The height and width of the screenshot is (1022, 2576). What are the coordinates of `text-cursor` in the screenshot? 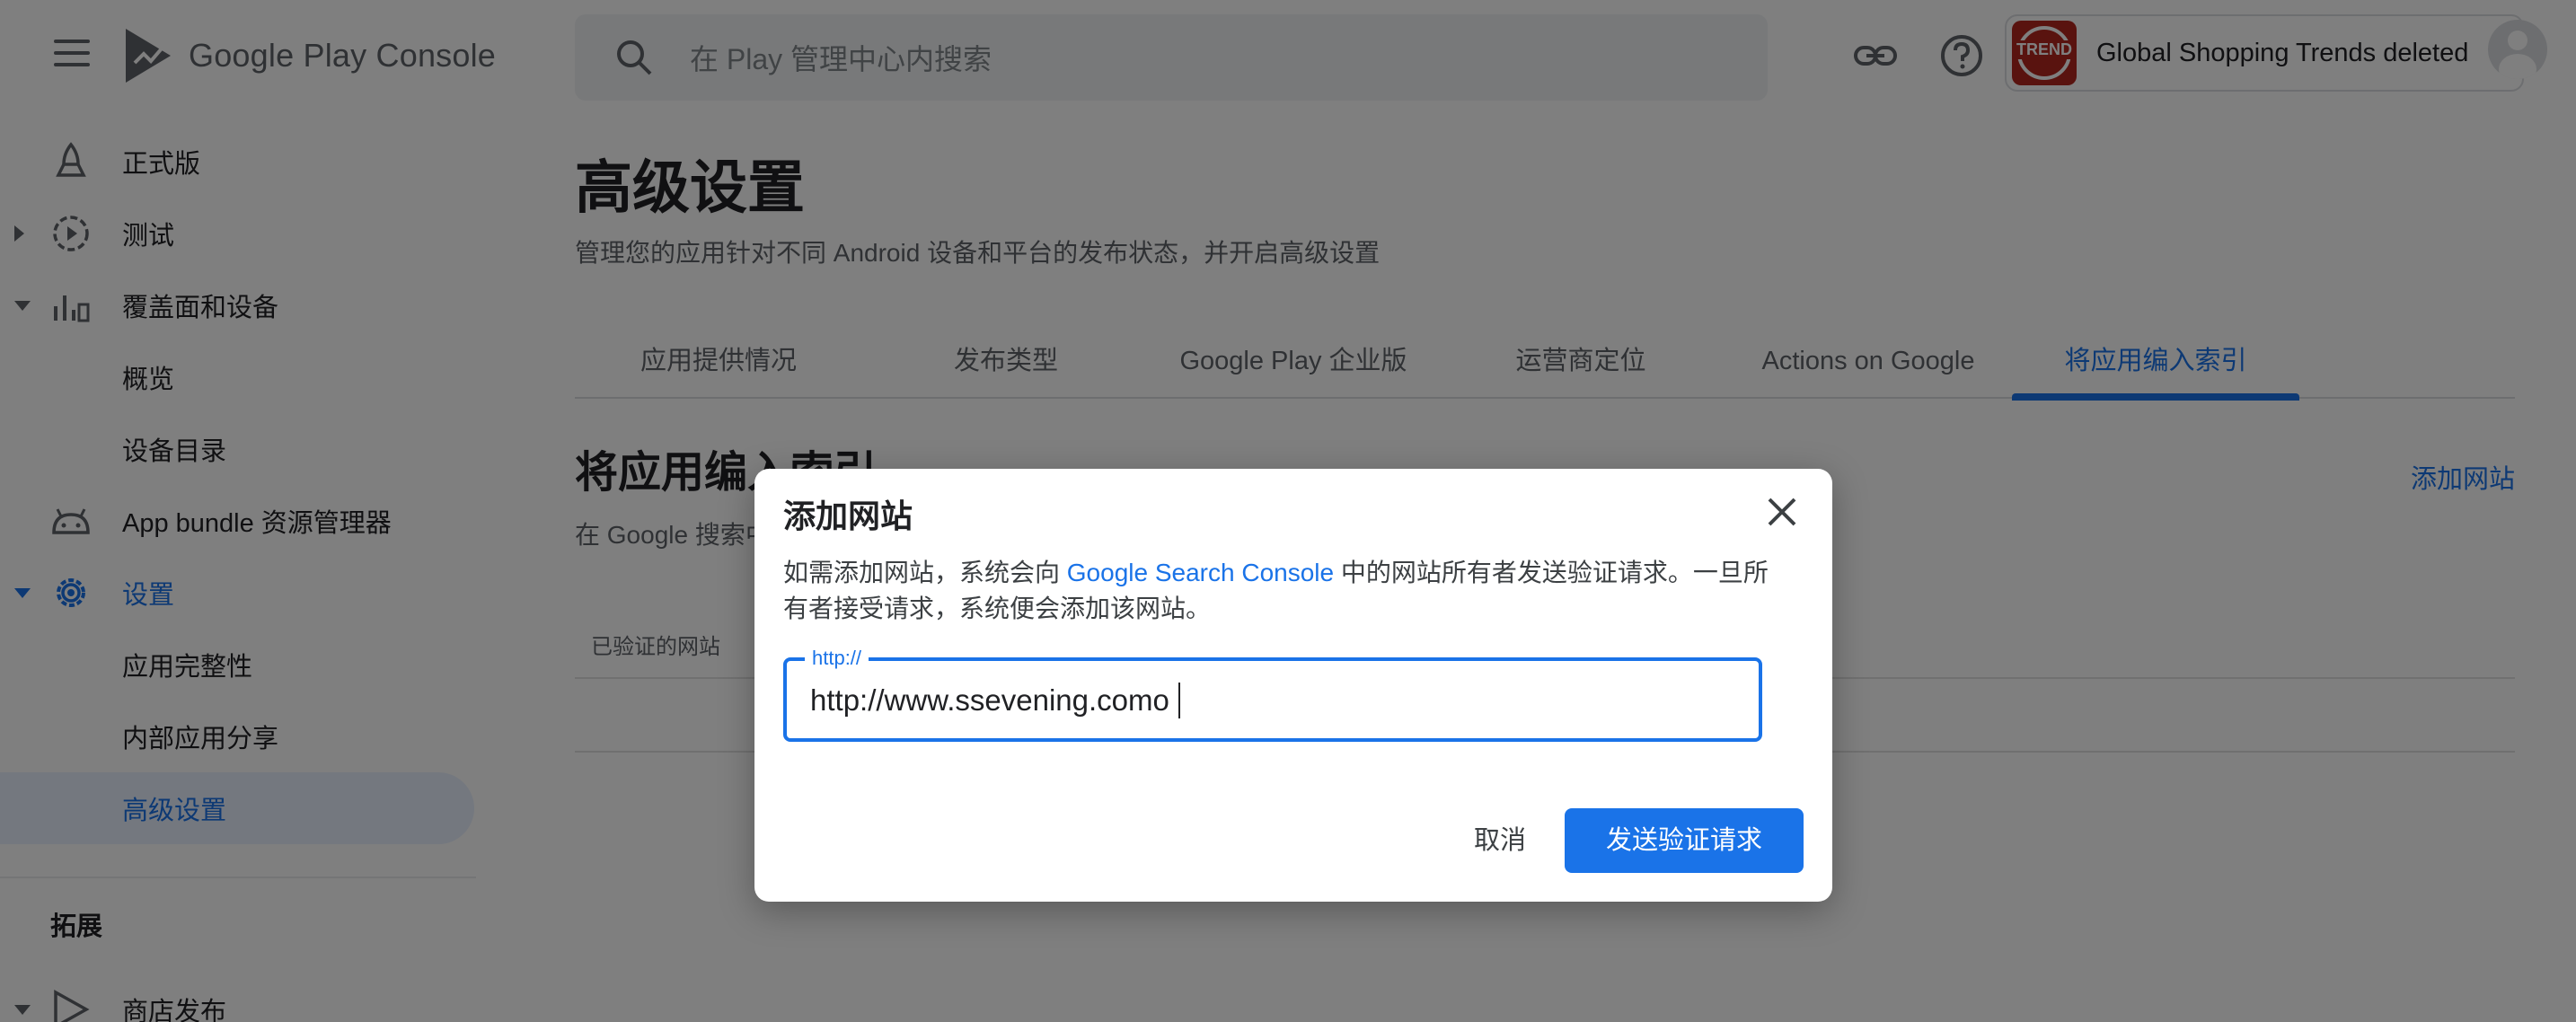 It's located at (1179, 700).